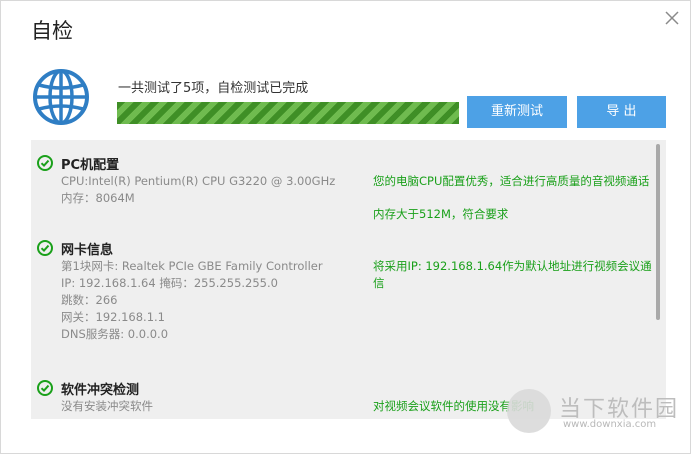  Describe the element at coordinates (98, 198) in the screenshot. I see `detail-line: 内存：8064M` at that location.